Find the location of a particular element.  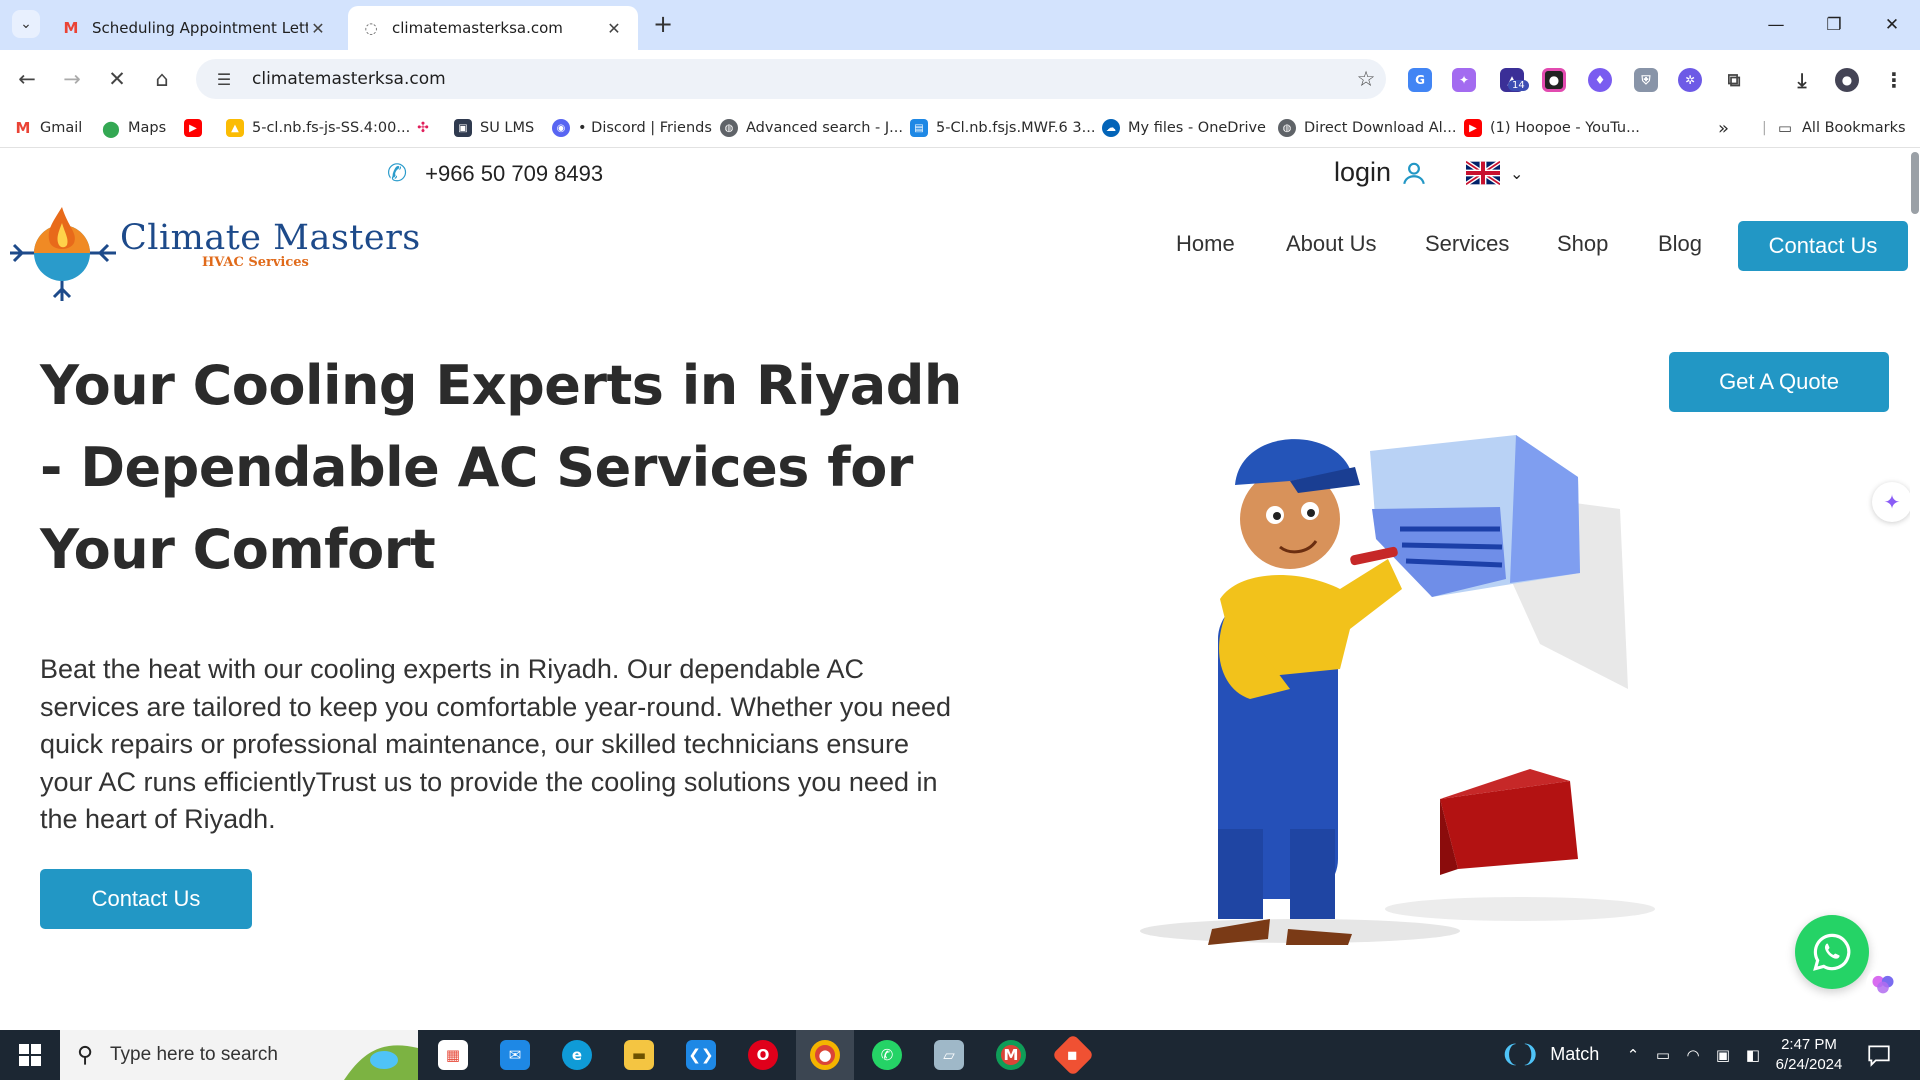

gear-extension-icon: ✲ is located at coordinates (1690, 80).